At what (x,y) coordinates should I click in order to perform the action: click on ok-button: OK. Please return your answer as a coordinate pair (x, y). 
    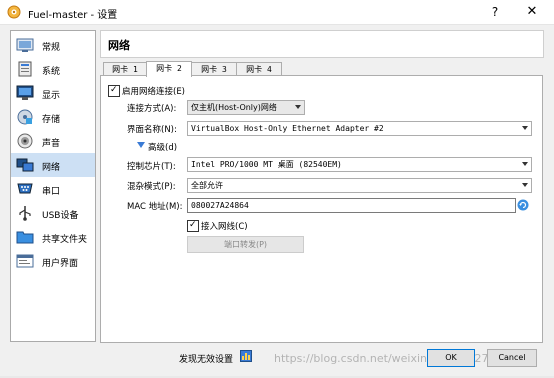
    Looking at the image, I should click on (451, 358).